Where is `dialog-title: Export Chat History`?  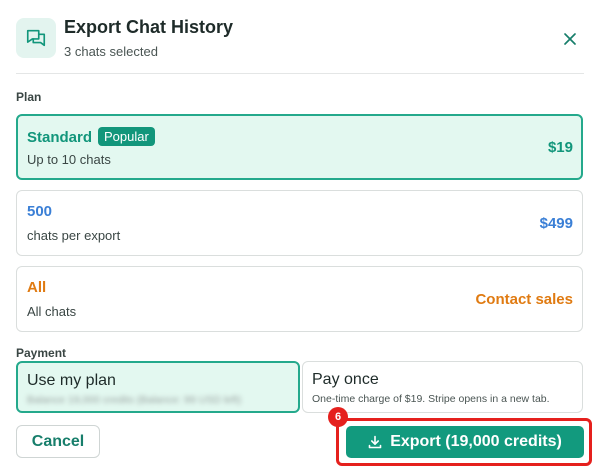 dialog-title: Export Chat History is located at coordinates (149, 27).